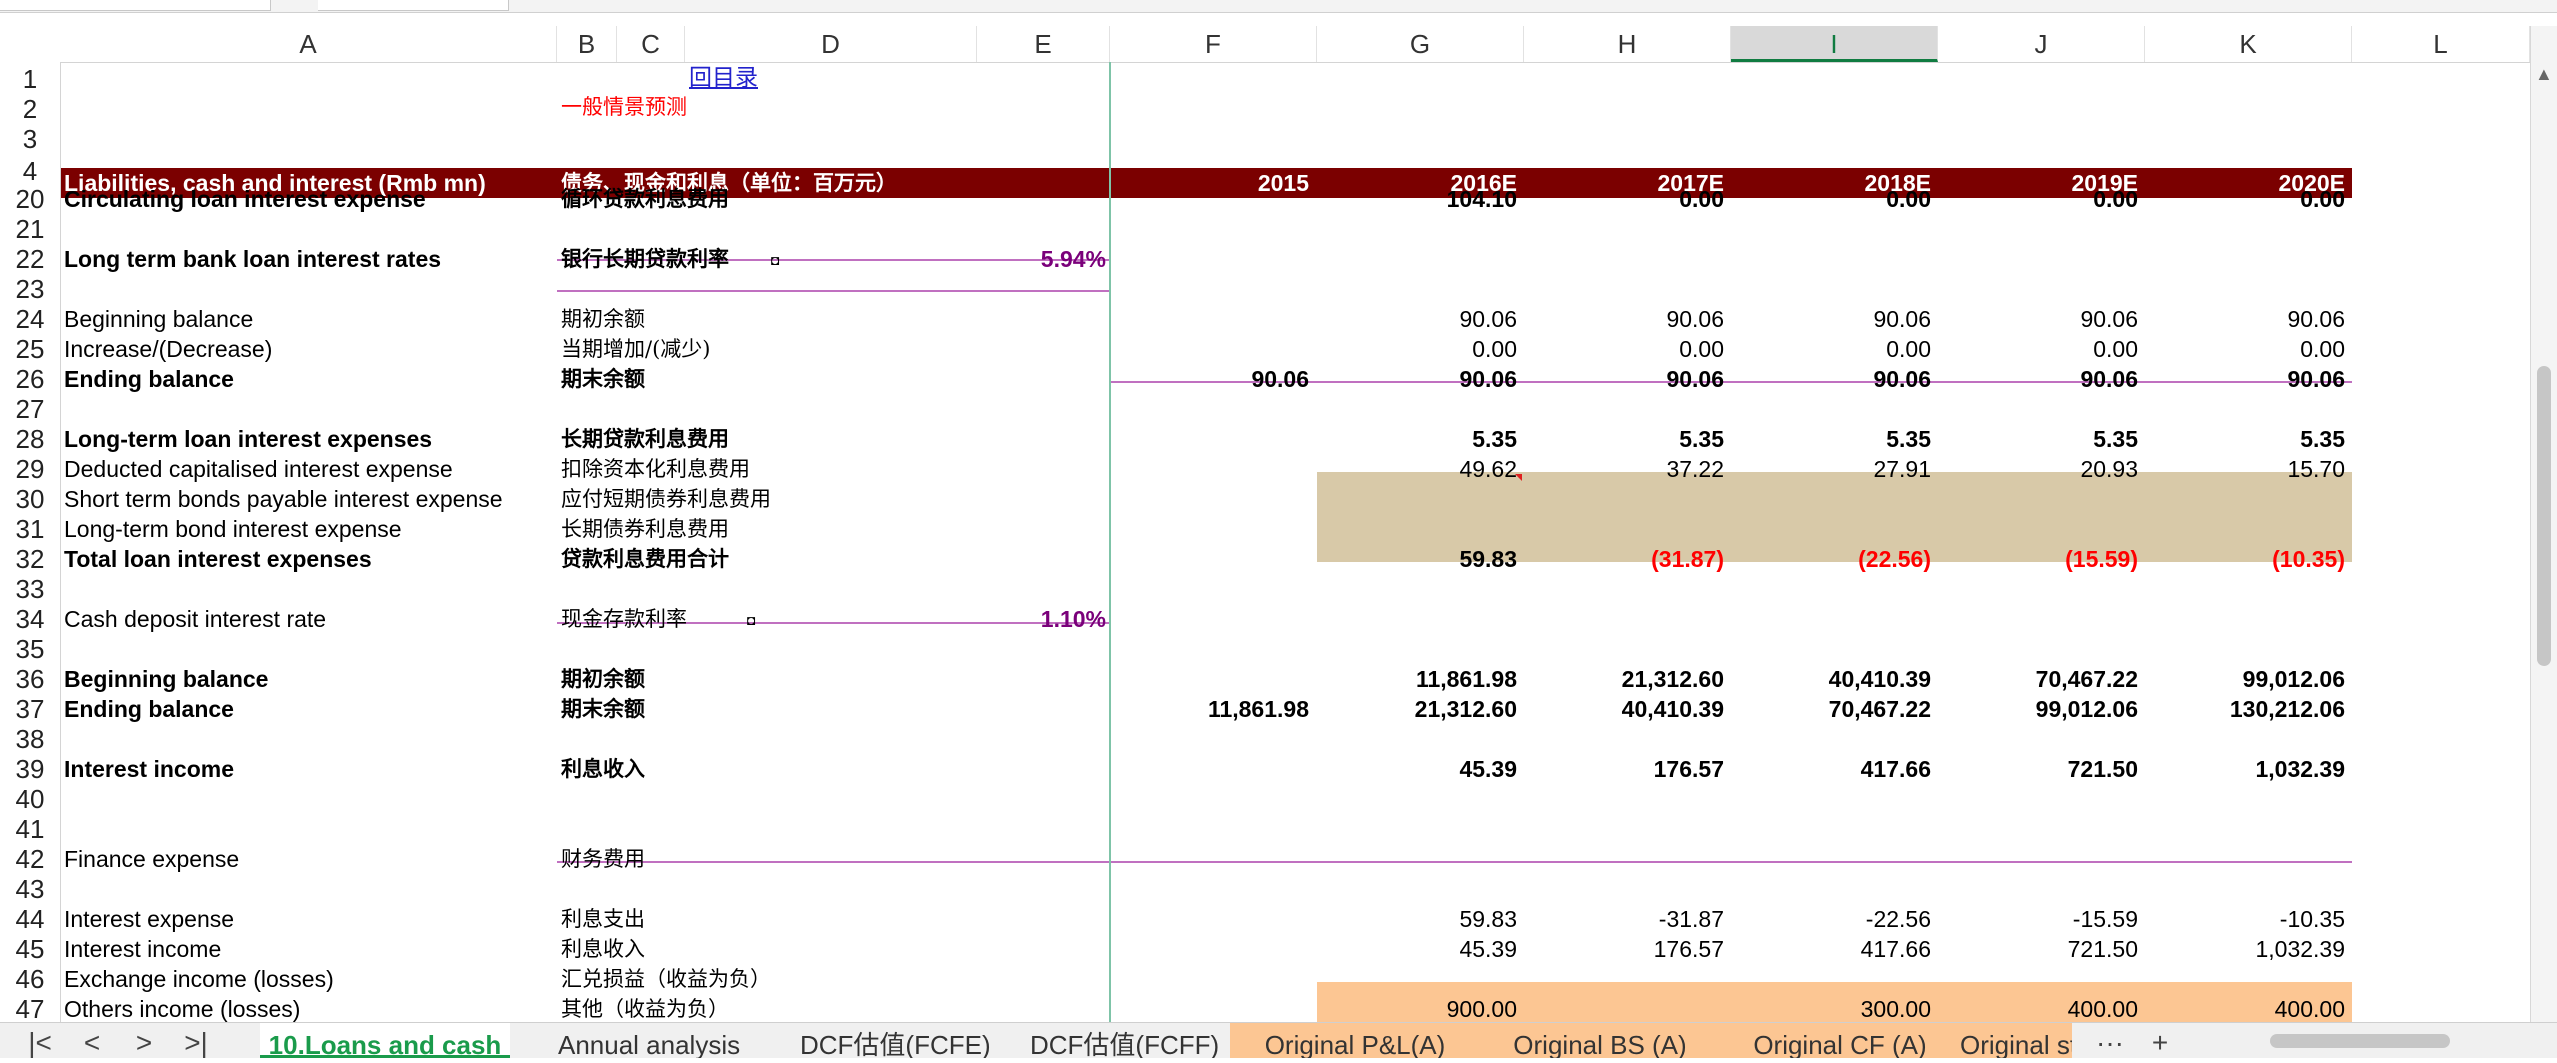 This screenshot has width=2557, height=1063. What do you see at coordinates (1422, 1008) in the screenshot?
I see `value-cell: 900.00` at bounding box center [1422, 1008].